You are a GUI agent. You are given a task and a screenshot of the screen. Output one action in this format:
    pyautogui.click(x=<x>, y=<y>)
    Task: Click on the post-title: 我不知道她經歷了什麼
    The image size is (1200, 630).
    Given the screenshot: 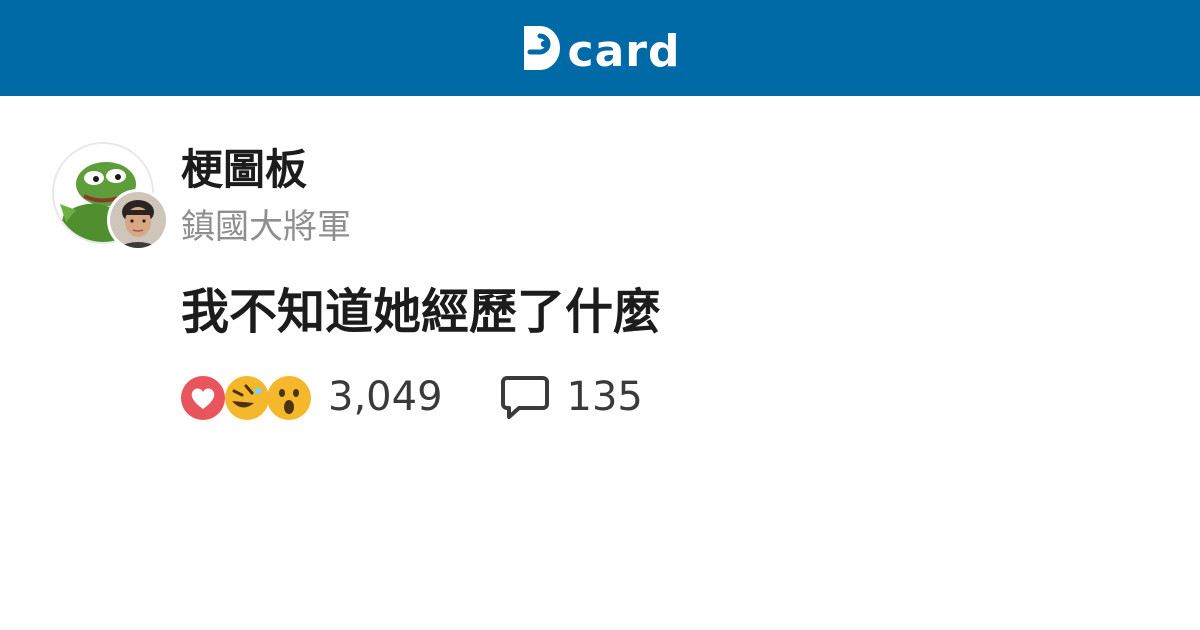 What is the action you would take?
    pyautogui.click(x=421, y=312)
    